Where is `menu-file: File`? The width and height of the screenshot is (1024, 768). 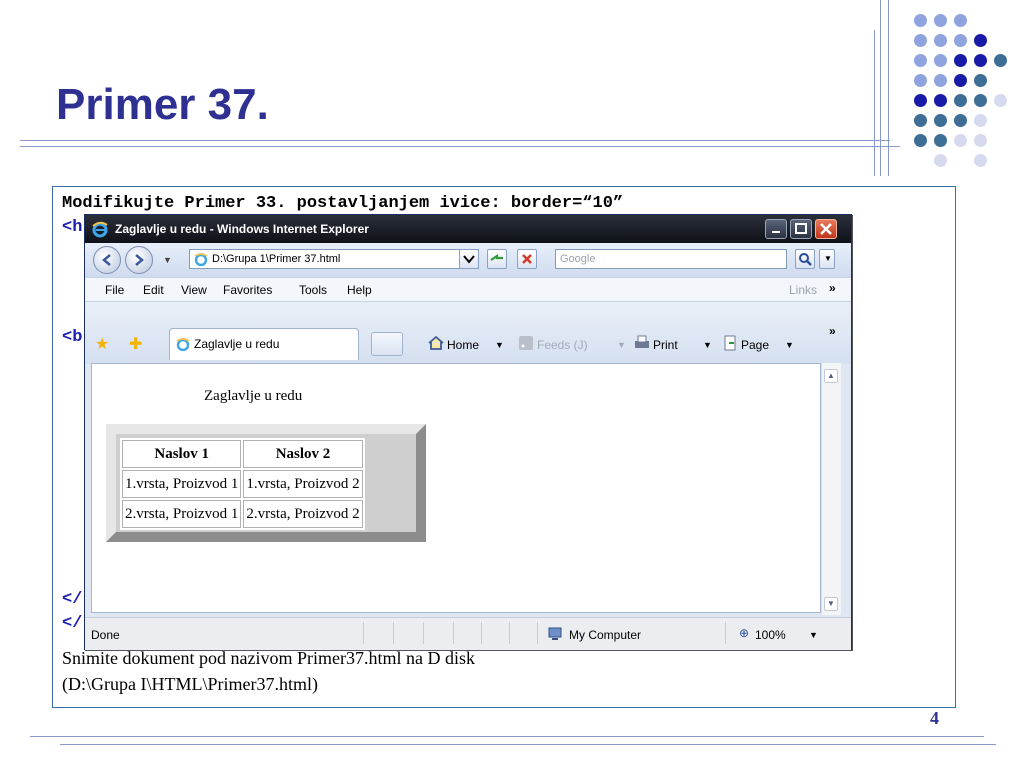 menu-file: File is located at coordinates (114, 290).